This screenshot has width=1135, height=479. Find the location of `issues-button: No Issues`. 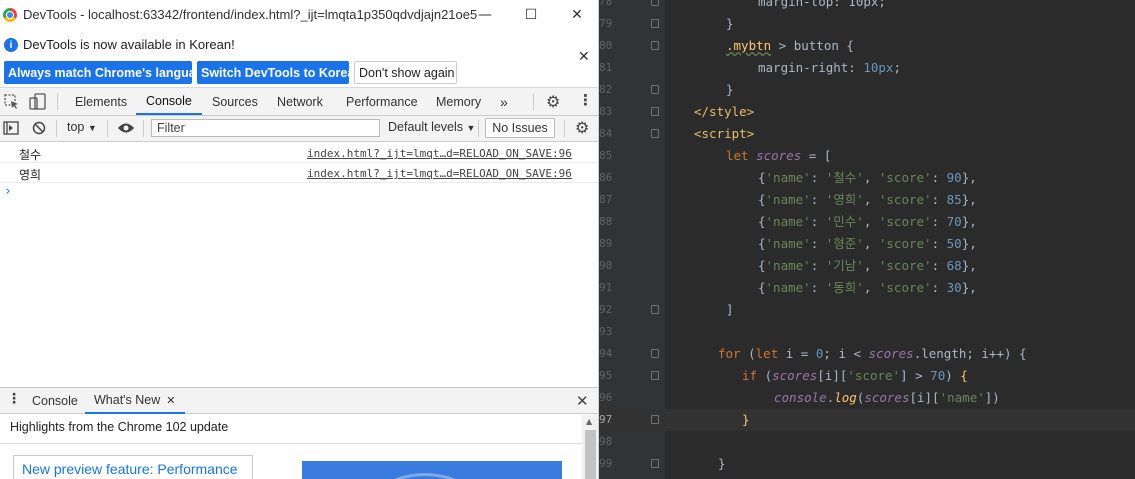

issues-button: No Issues is located at coordinates (520, 128).